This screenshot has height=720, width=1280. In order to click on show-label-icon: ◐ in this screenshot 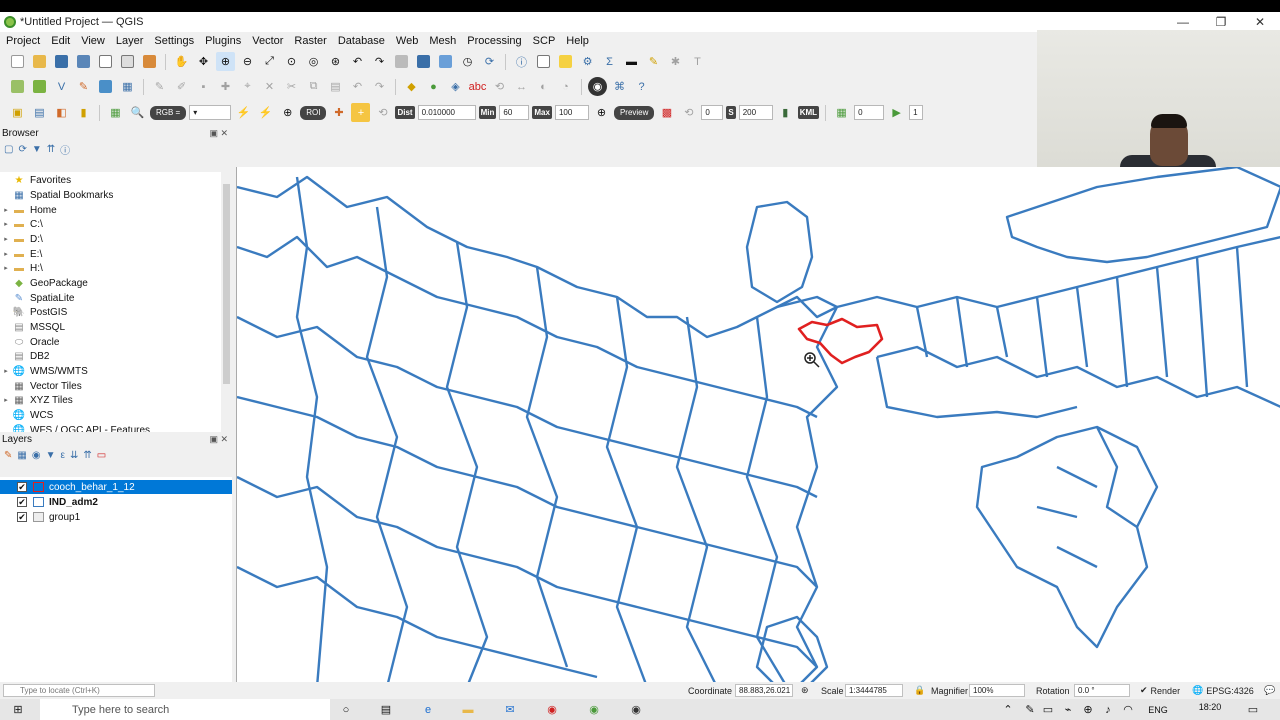, I will do `click(543, 86)`.